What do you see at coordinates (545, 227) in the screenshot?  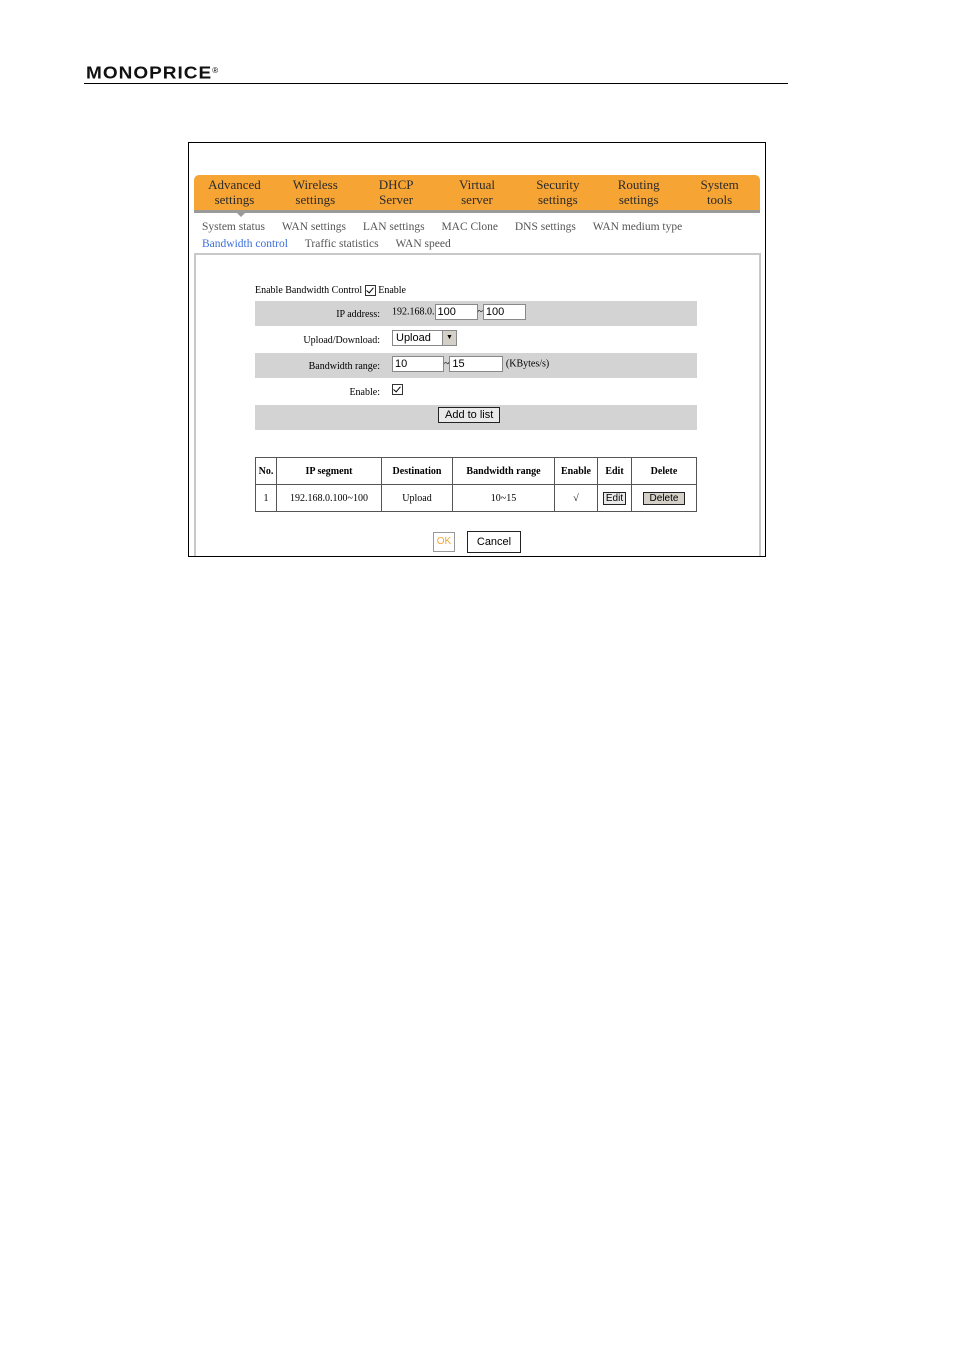 I see `subnav-dns-settings: DNS settings` at bounding box center [545, 227].